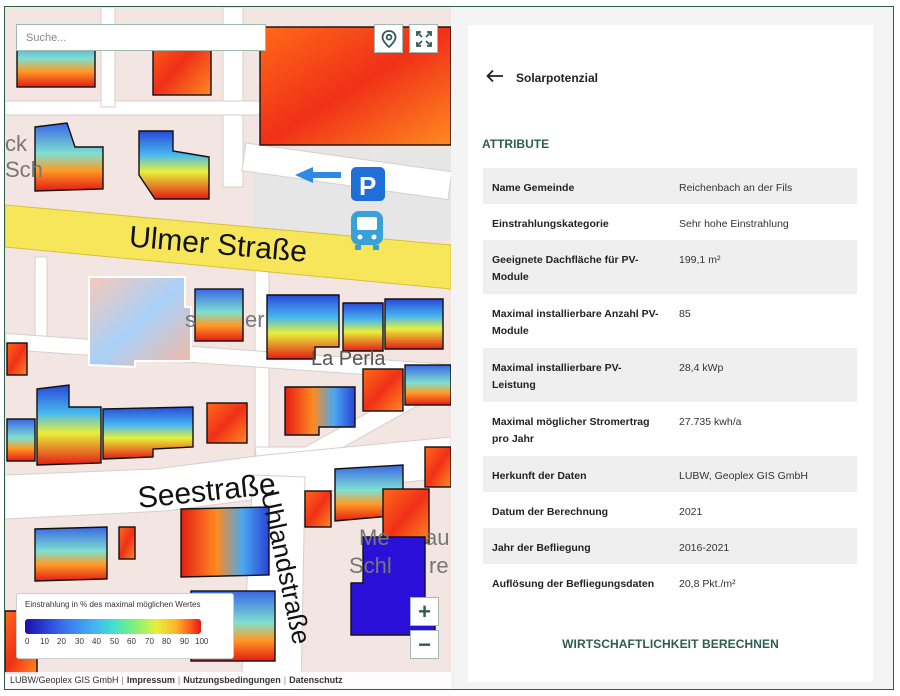  I want to click on locate-button, so click(388, 38).